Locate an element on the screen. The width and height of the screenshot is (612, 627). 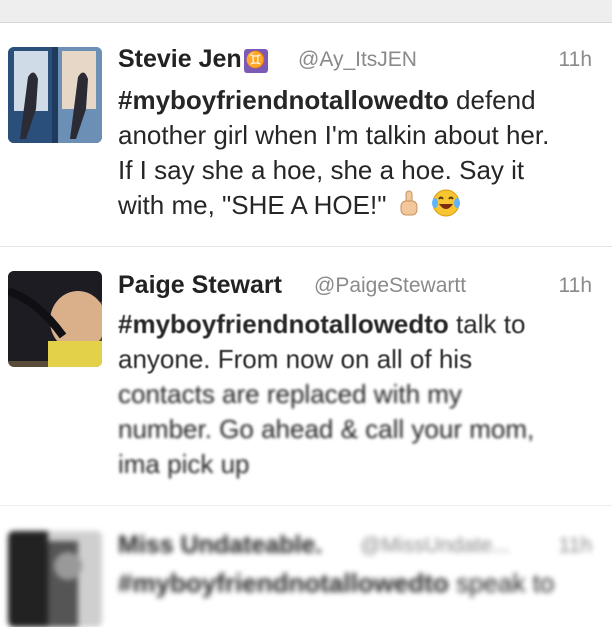
tweet-text: #myboyfriendnotallowedto speak to is located at coordinates (336, 583).